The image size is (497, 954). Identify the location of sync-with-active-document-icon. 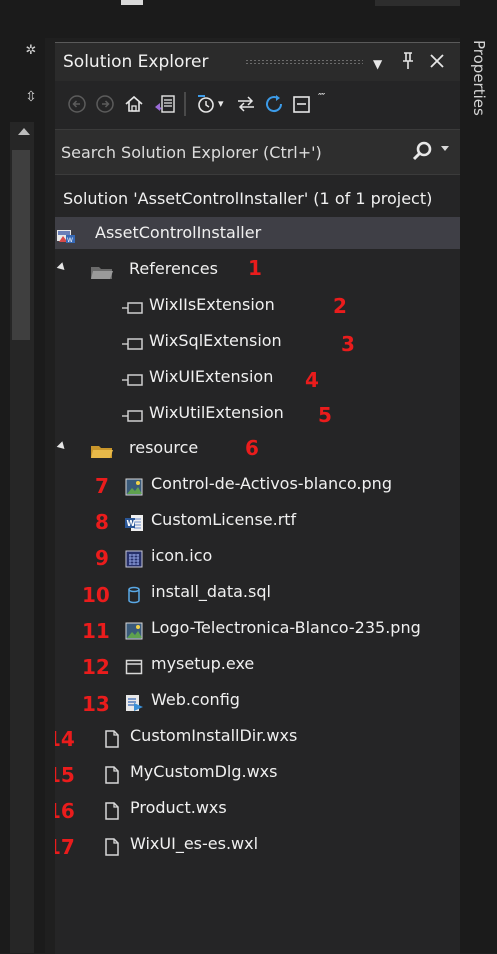
(246, 104).